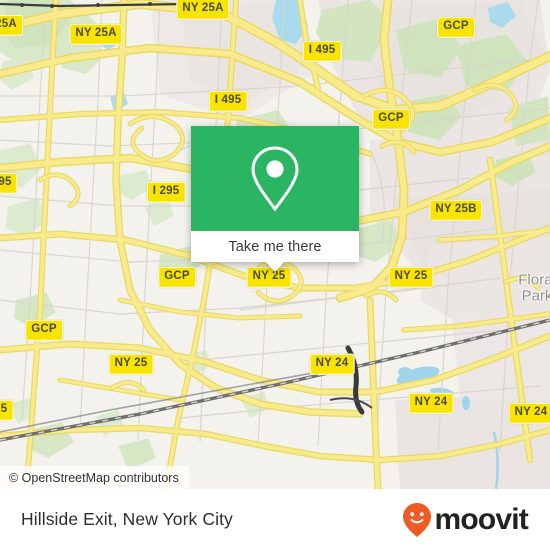 Image resolution: width=550 pixels, height=550 pixels. I want to click on take-me-there-label: Take me there, so click(274, 247).